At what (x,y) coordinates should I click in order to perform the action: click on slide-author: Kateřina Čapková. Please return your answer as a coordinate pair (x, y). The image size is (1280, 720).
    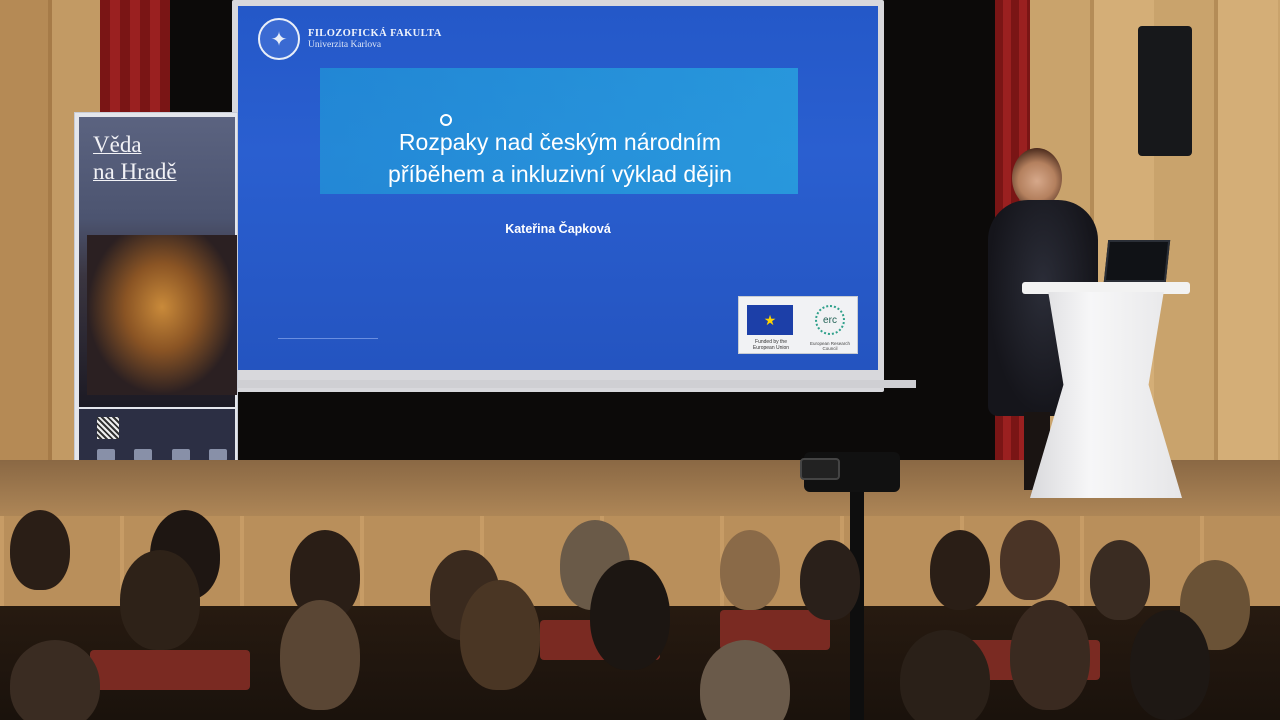
    Looking at the image, I should click on (558, 229).